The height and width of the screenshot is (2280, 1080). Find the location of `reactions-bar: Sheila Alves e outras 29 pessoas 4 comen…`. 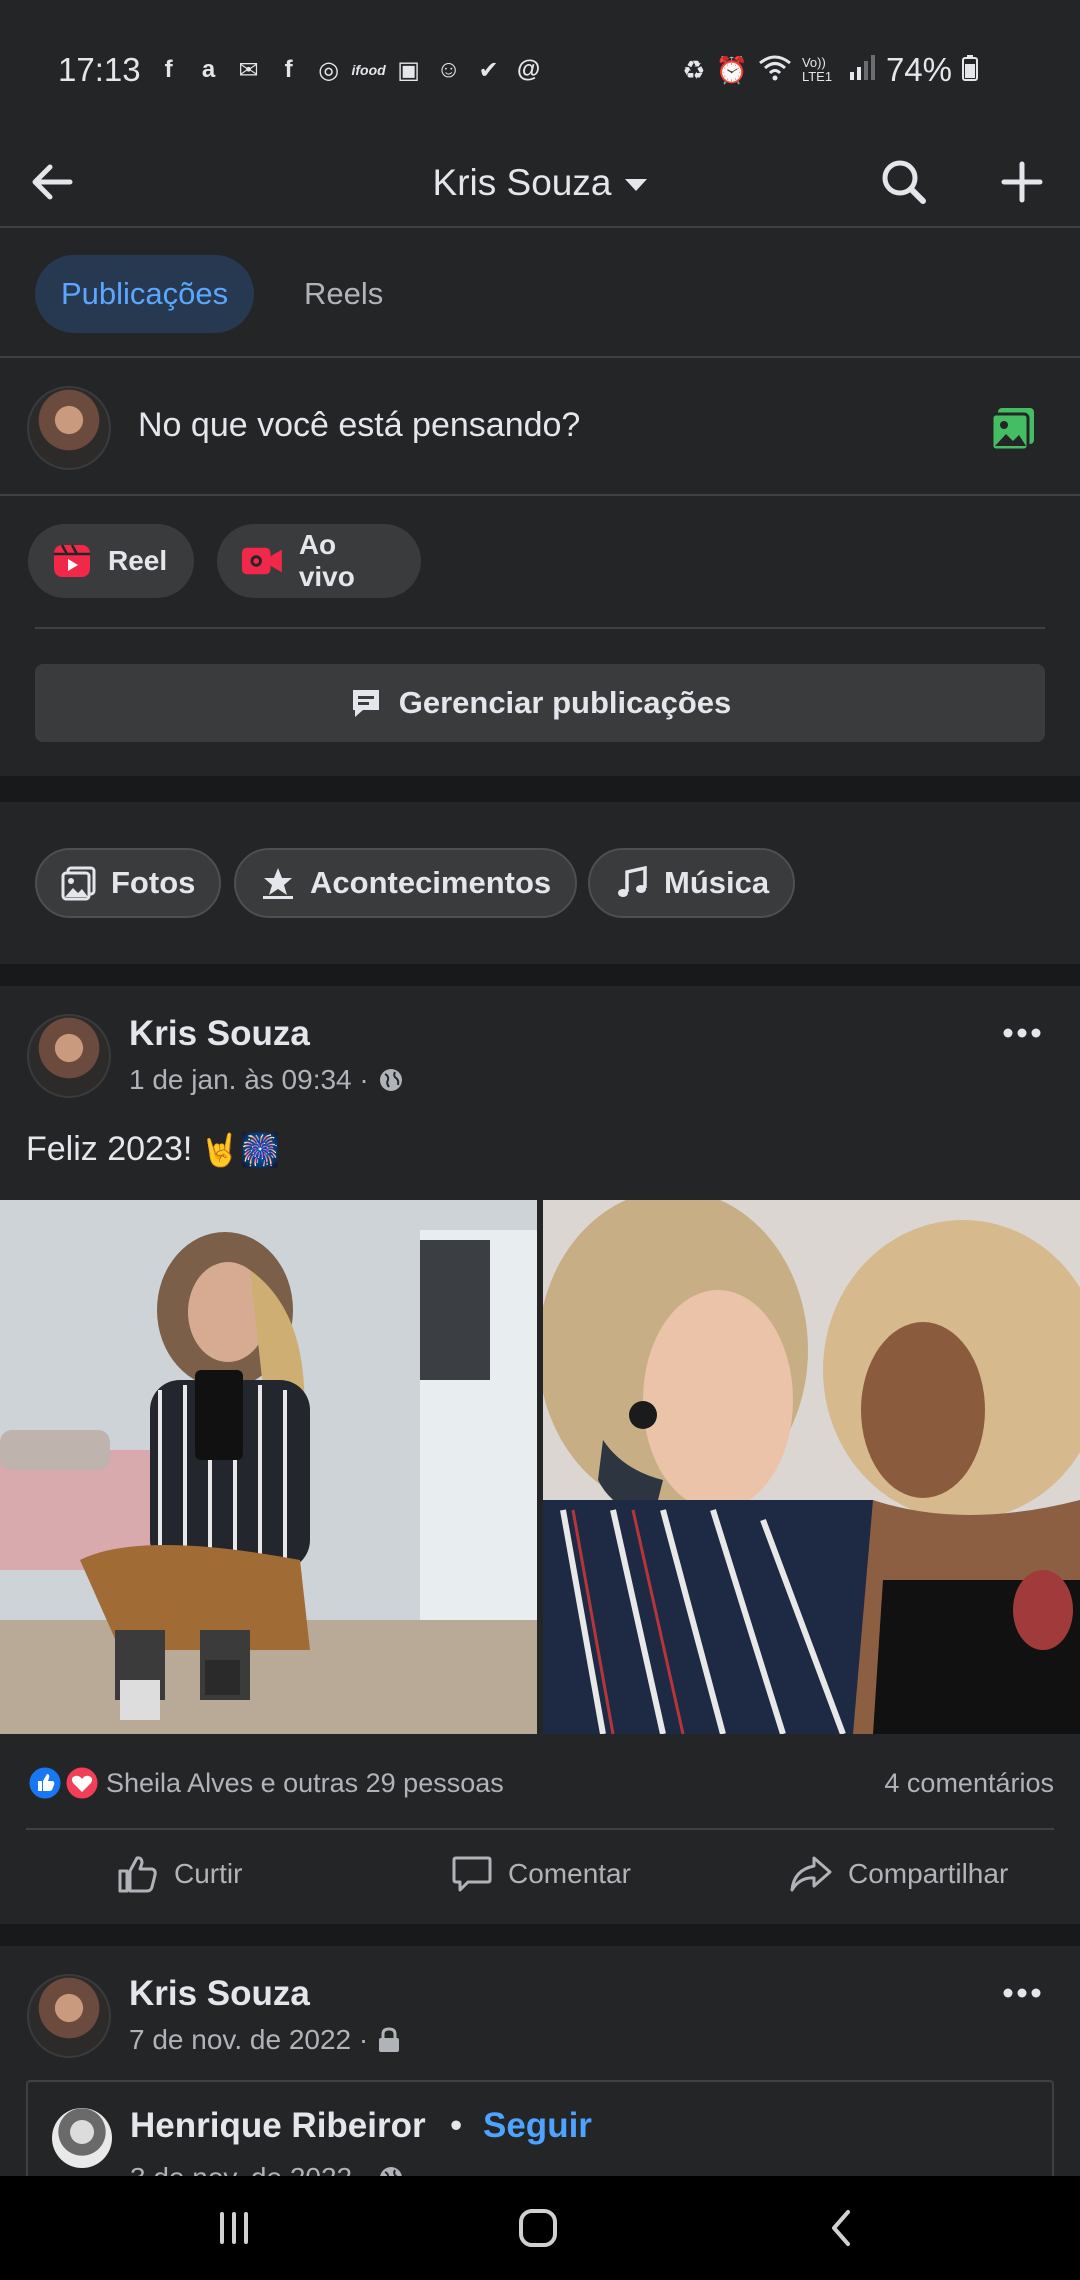

reactions-bar: Sheila Alves e outras 29 pessoas 4 comen… is located at coordinates (540, 1782).